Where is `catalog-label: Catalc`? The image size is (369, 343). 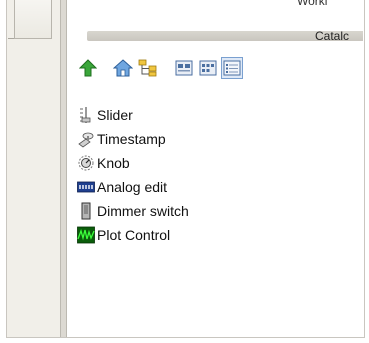 catalog-label: Catalc is located at coordinates (332, 36).